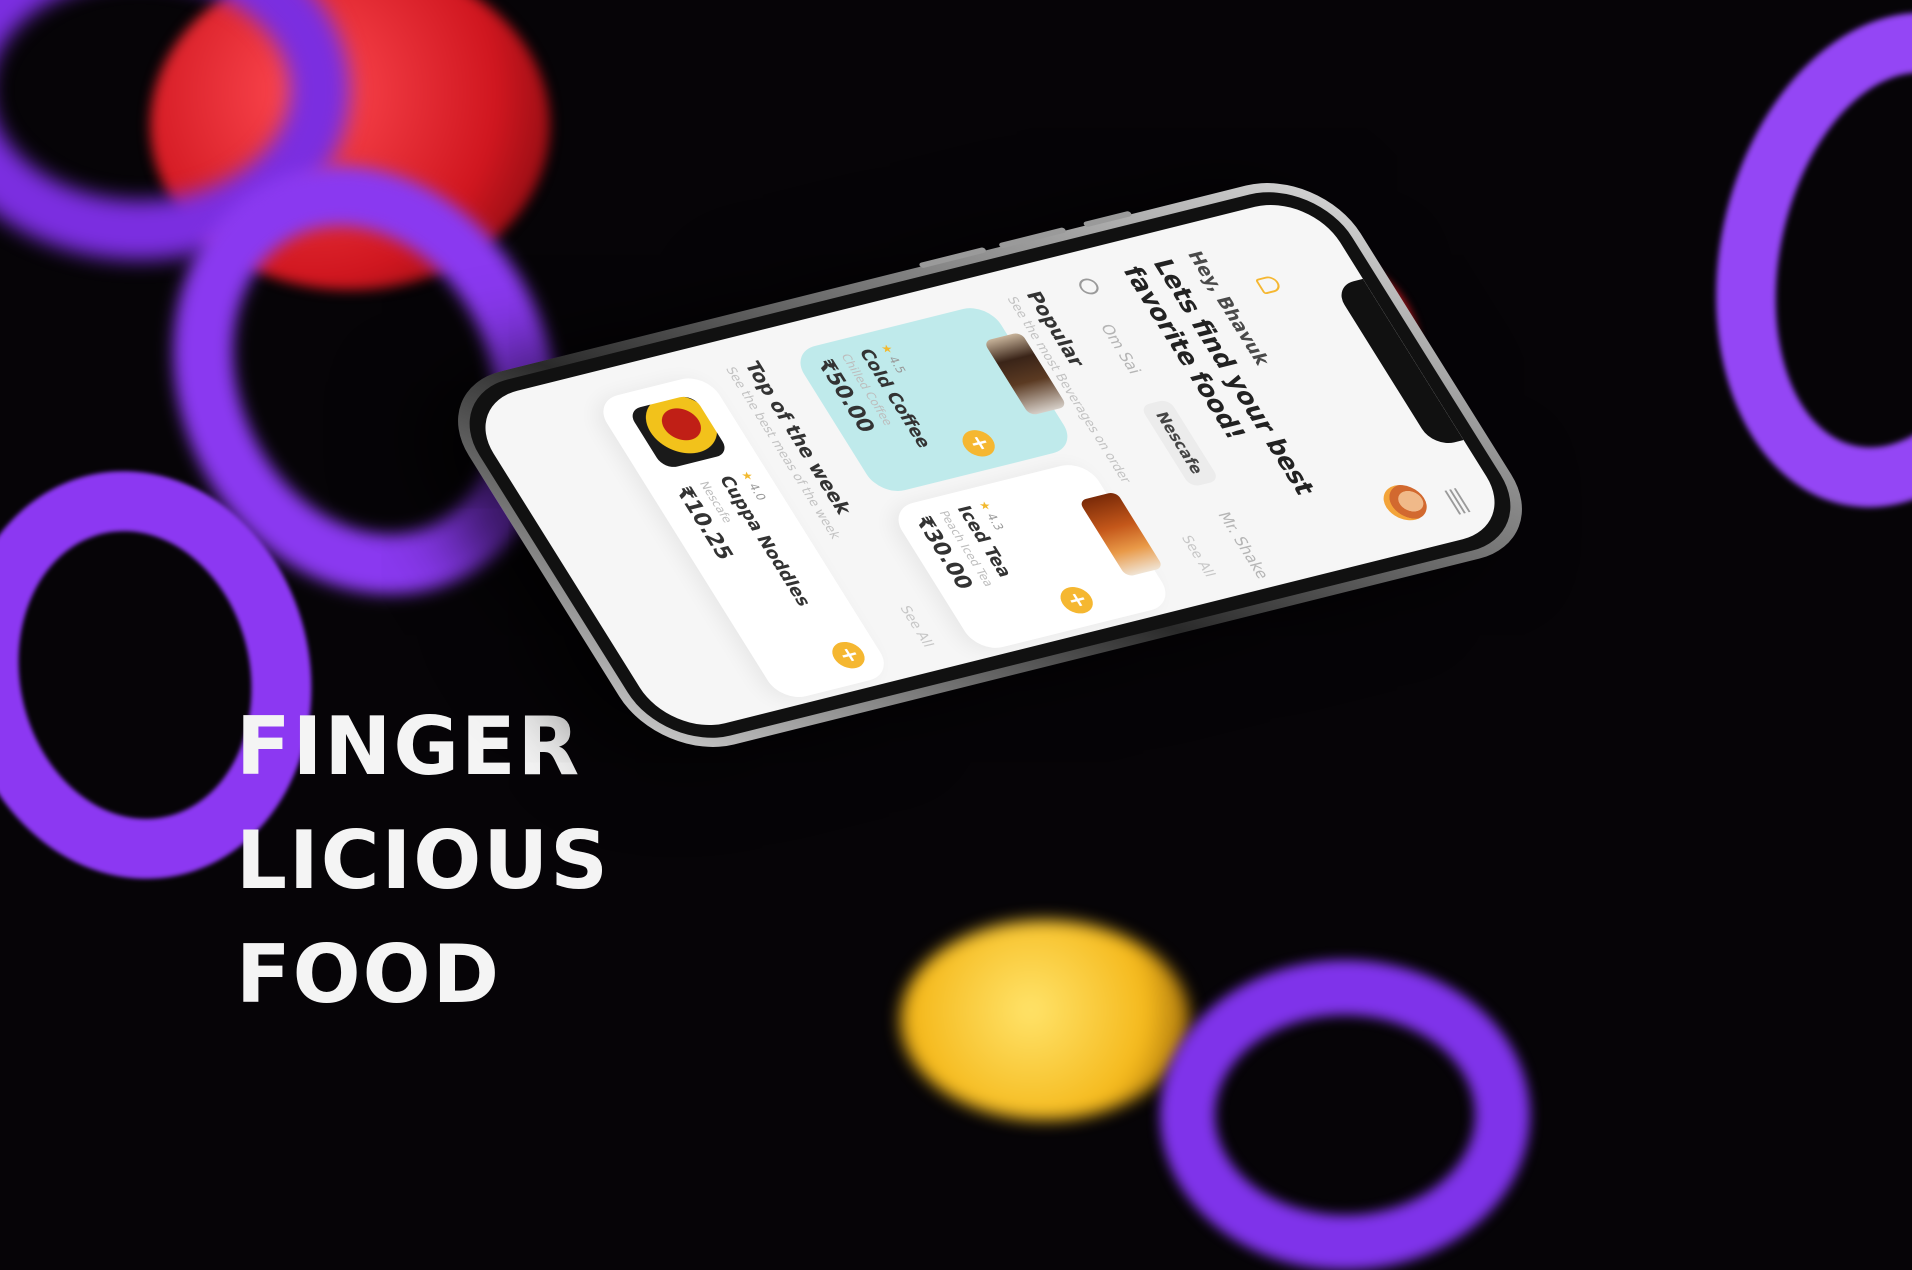  I want to click on top-week-see-all-link: See All, so click(916, 626).